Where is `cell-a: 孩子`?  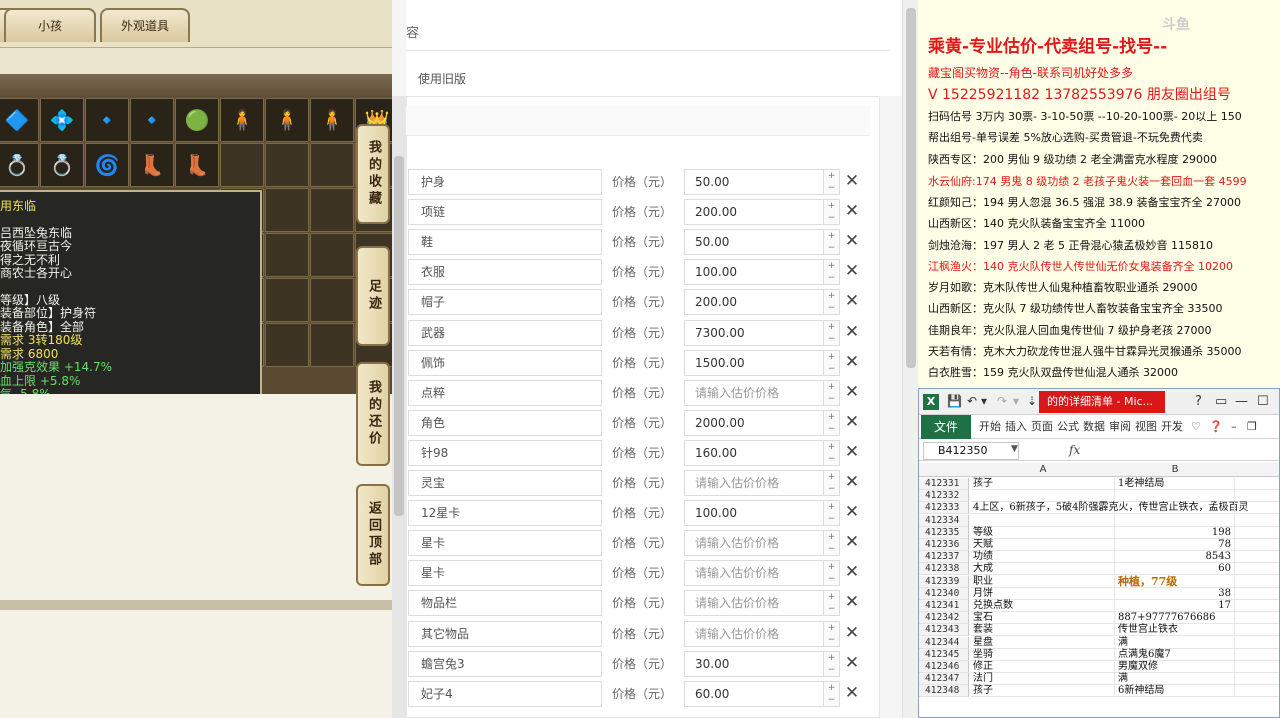 cell-a: 孩子 is located at coordinates (1043, 691).